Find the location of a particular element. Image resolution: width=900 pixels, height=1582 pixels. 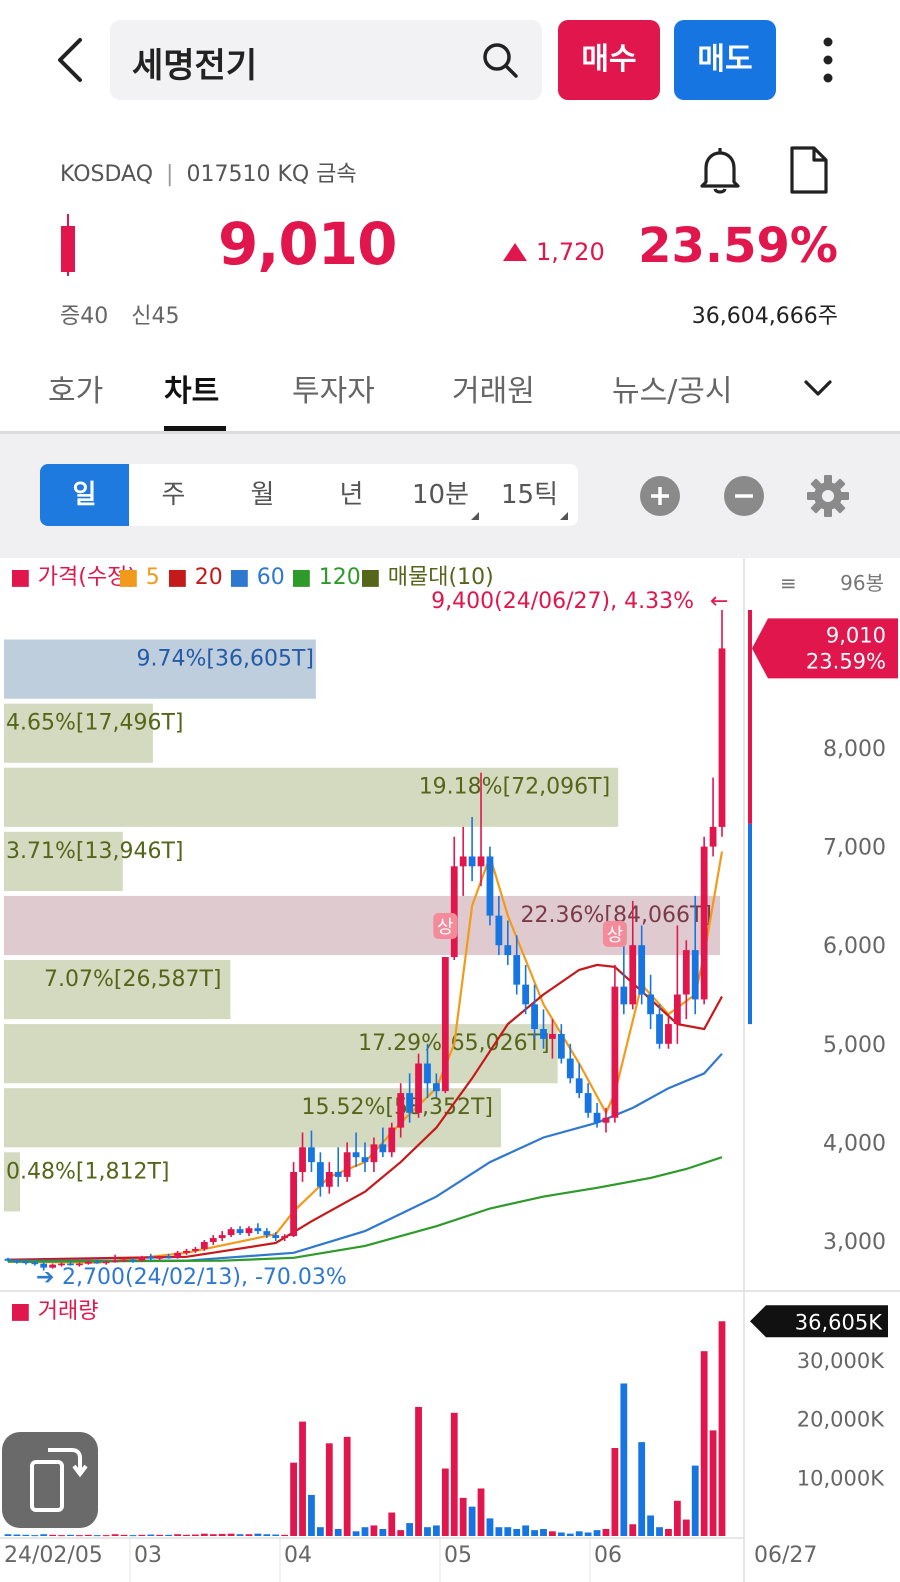

legend-item: ■ 매물대(10) is located at coordinates (427, 577).